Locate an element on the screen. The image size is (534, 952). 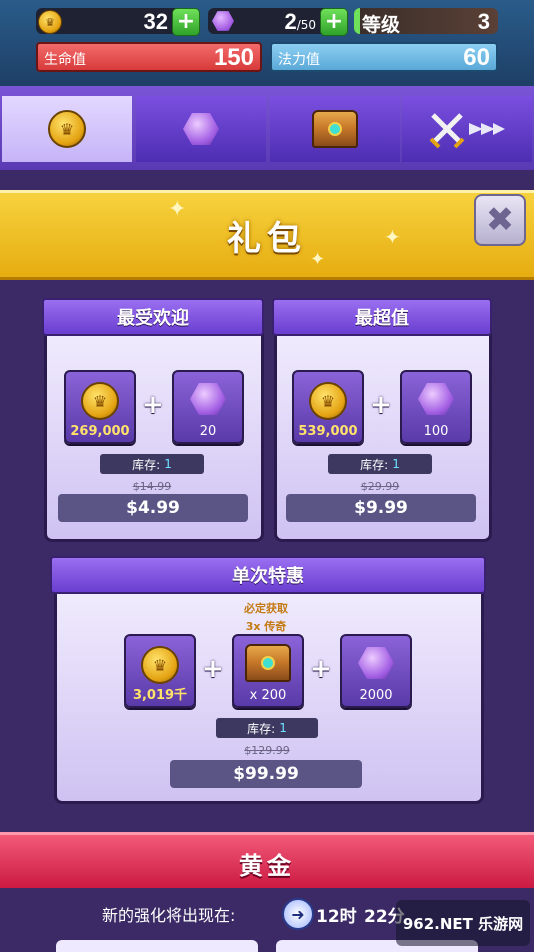
gem-tab-icon is located at coordinates (201, 129).